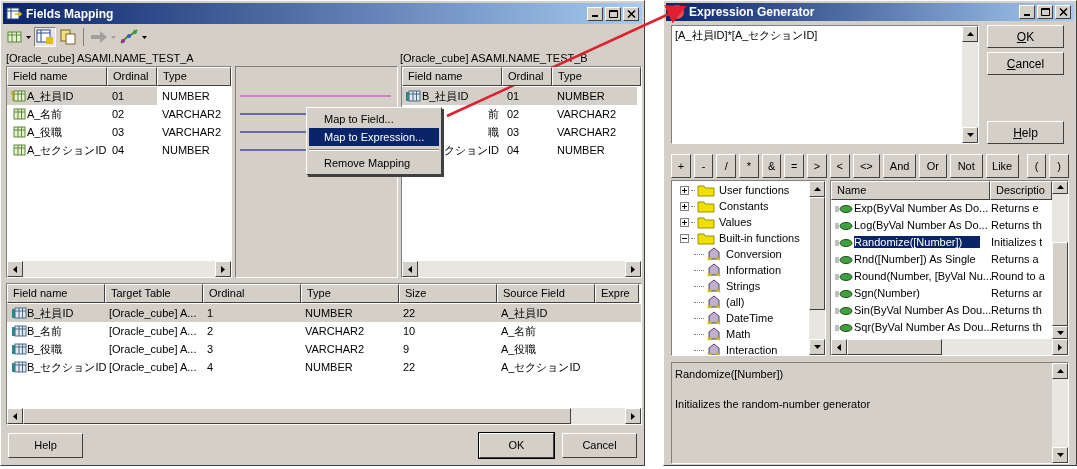 The width and height of the screenshot is (1077, 469). I want to click on copy-table-icon, so click(68, 37).